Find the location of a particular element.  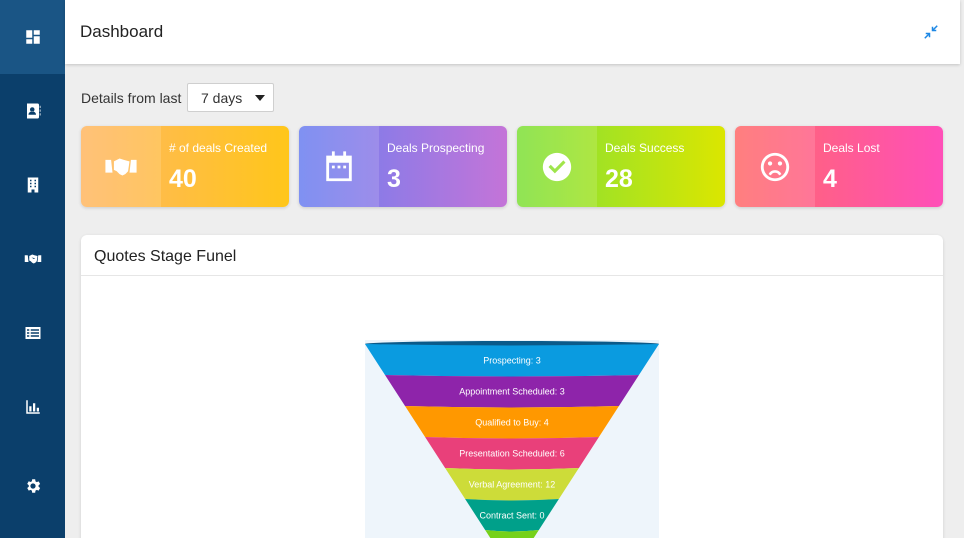

funnel-segment-label: Appointment Scheduled: 3 is located at coordinates (512, 392).